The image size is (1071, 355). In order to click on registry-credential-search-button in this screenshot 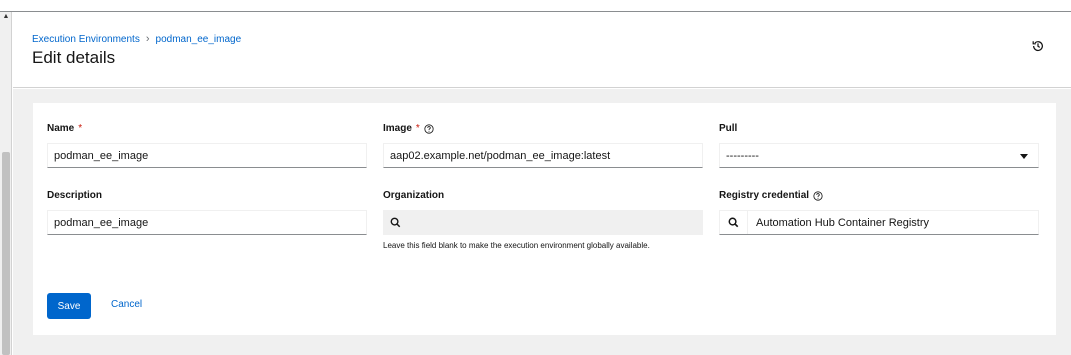, I will do `click(734, 222)`.